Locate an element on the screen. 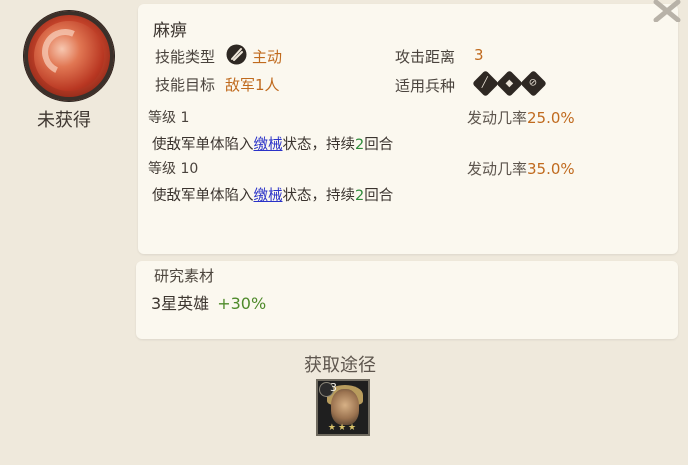  hero-source-card: 3 ★★★ is located at coordinates (343, 407).